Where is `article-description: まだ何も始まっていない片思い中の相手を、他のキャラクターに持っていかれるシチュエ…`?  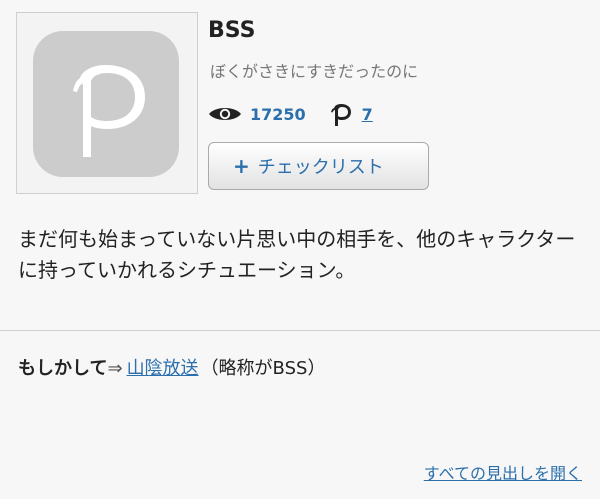 article-description: まだ何も始まっていない片思い中の相手を、他のキャラクターに持っていかれるシチュエ… is located at coordinates (297, 254).